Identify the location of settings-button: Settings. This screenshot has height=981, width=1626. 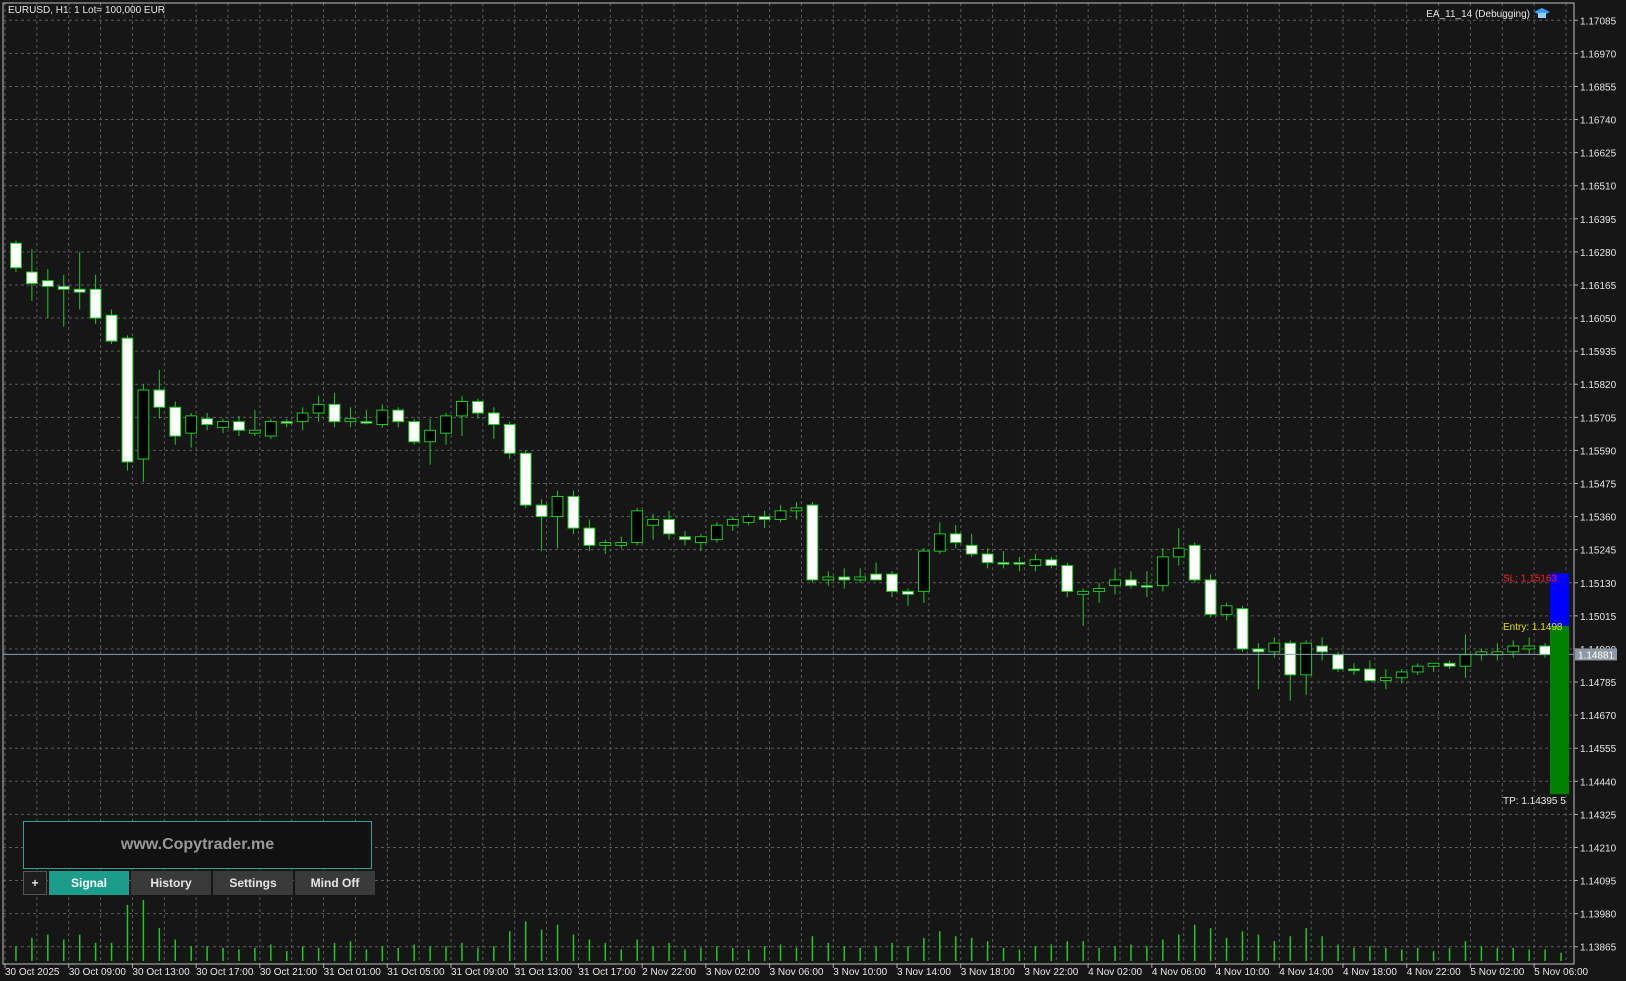
(253, 883).